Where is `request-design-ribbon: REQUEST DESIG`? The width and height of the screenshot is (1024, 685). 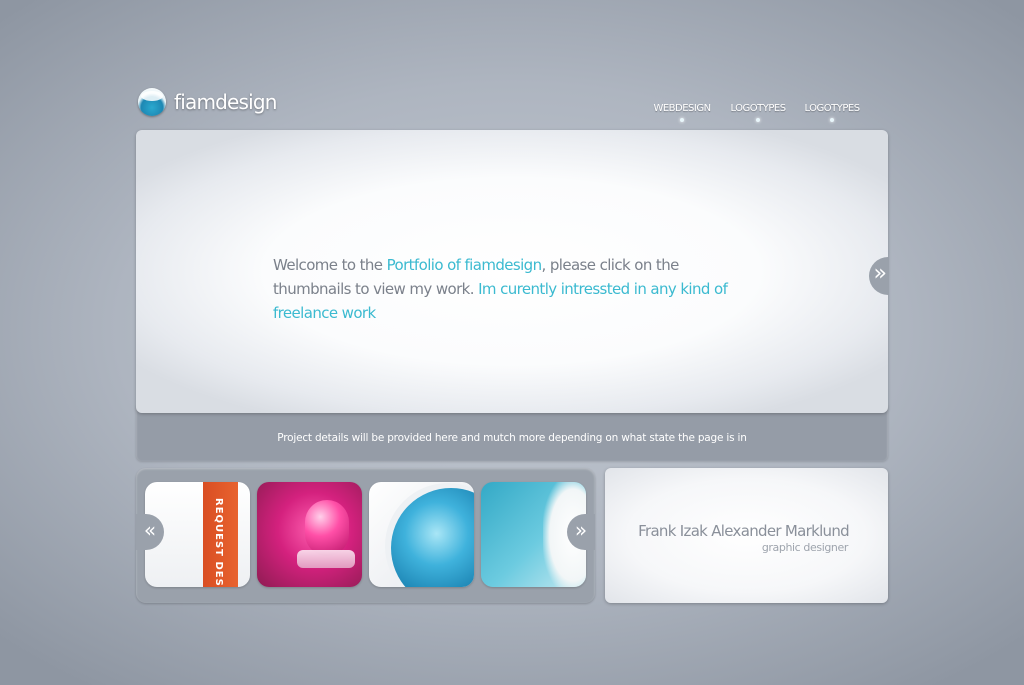
request-design-ribbon: REQUEST DESIG is located at coordinates (220, 534).